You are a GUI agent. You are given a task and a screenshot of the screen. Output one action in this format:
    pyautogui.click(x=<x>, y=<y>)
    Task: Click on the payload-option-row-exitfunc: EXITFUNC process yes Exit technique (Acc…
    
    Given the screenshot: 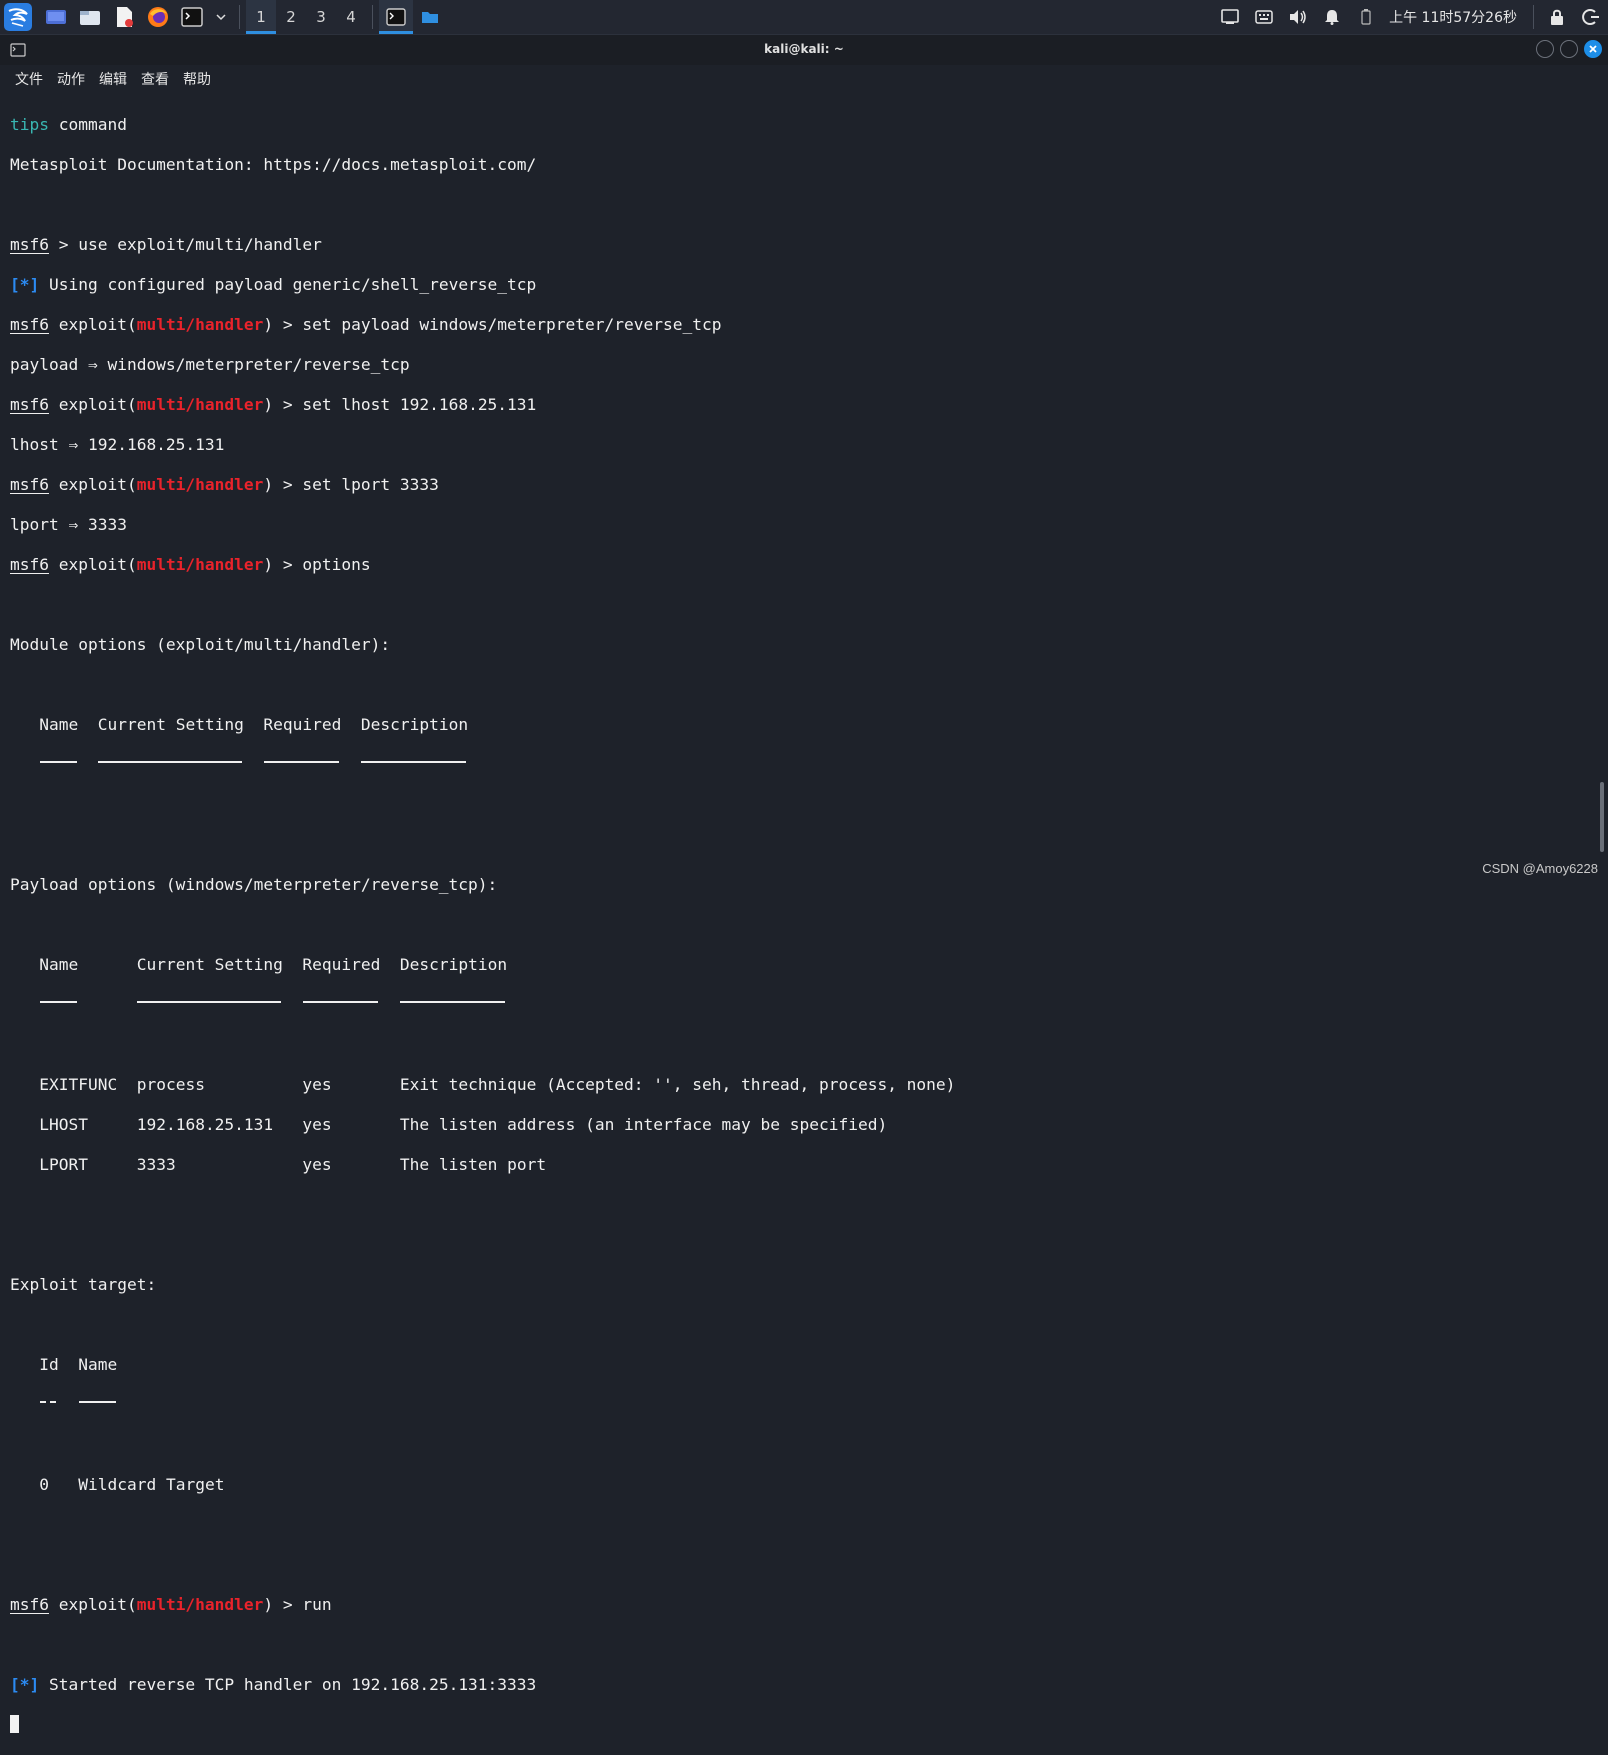 What is the action you would take?
    pyautogui.click(x=497, y=1084)
    